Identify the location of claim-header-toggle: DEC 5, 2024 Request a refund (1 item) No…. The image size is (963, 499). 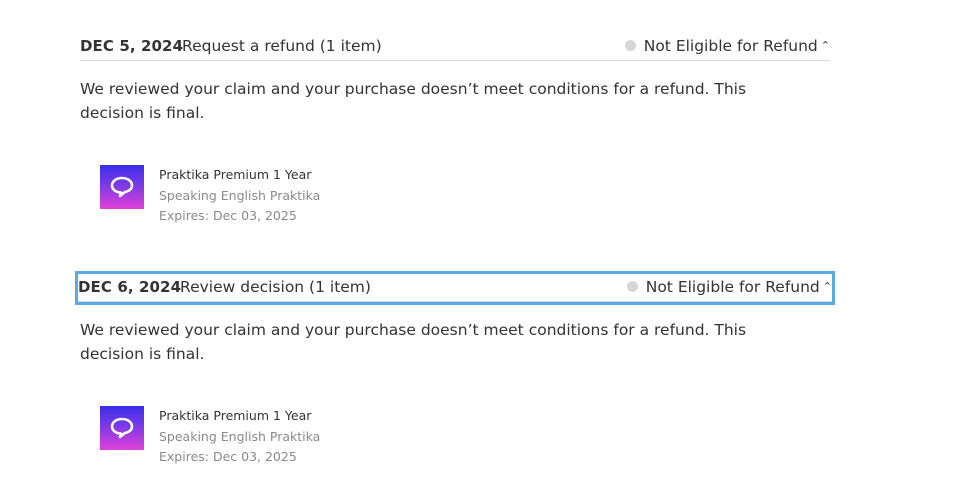
(455, 47).